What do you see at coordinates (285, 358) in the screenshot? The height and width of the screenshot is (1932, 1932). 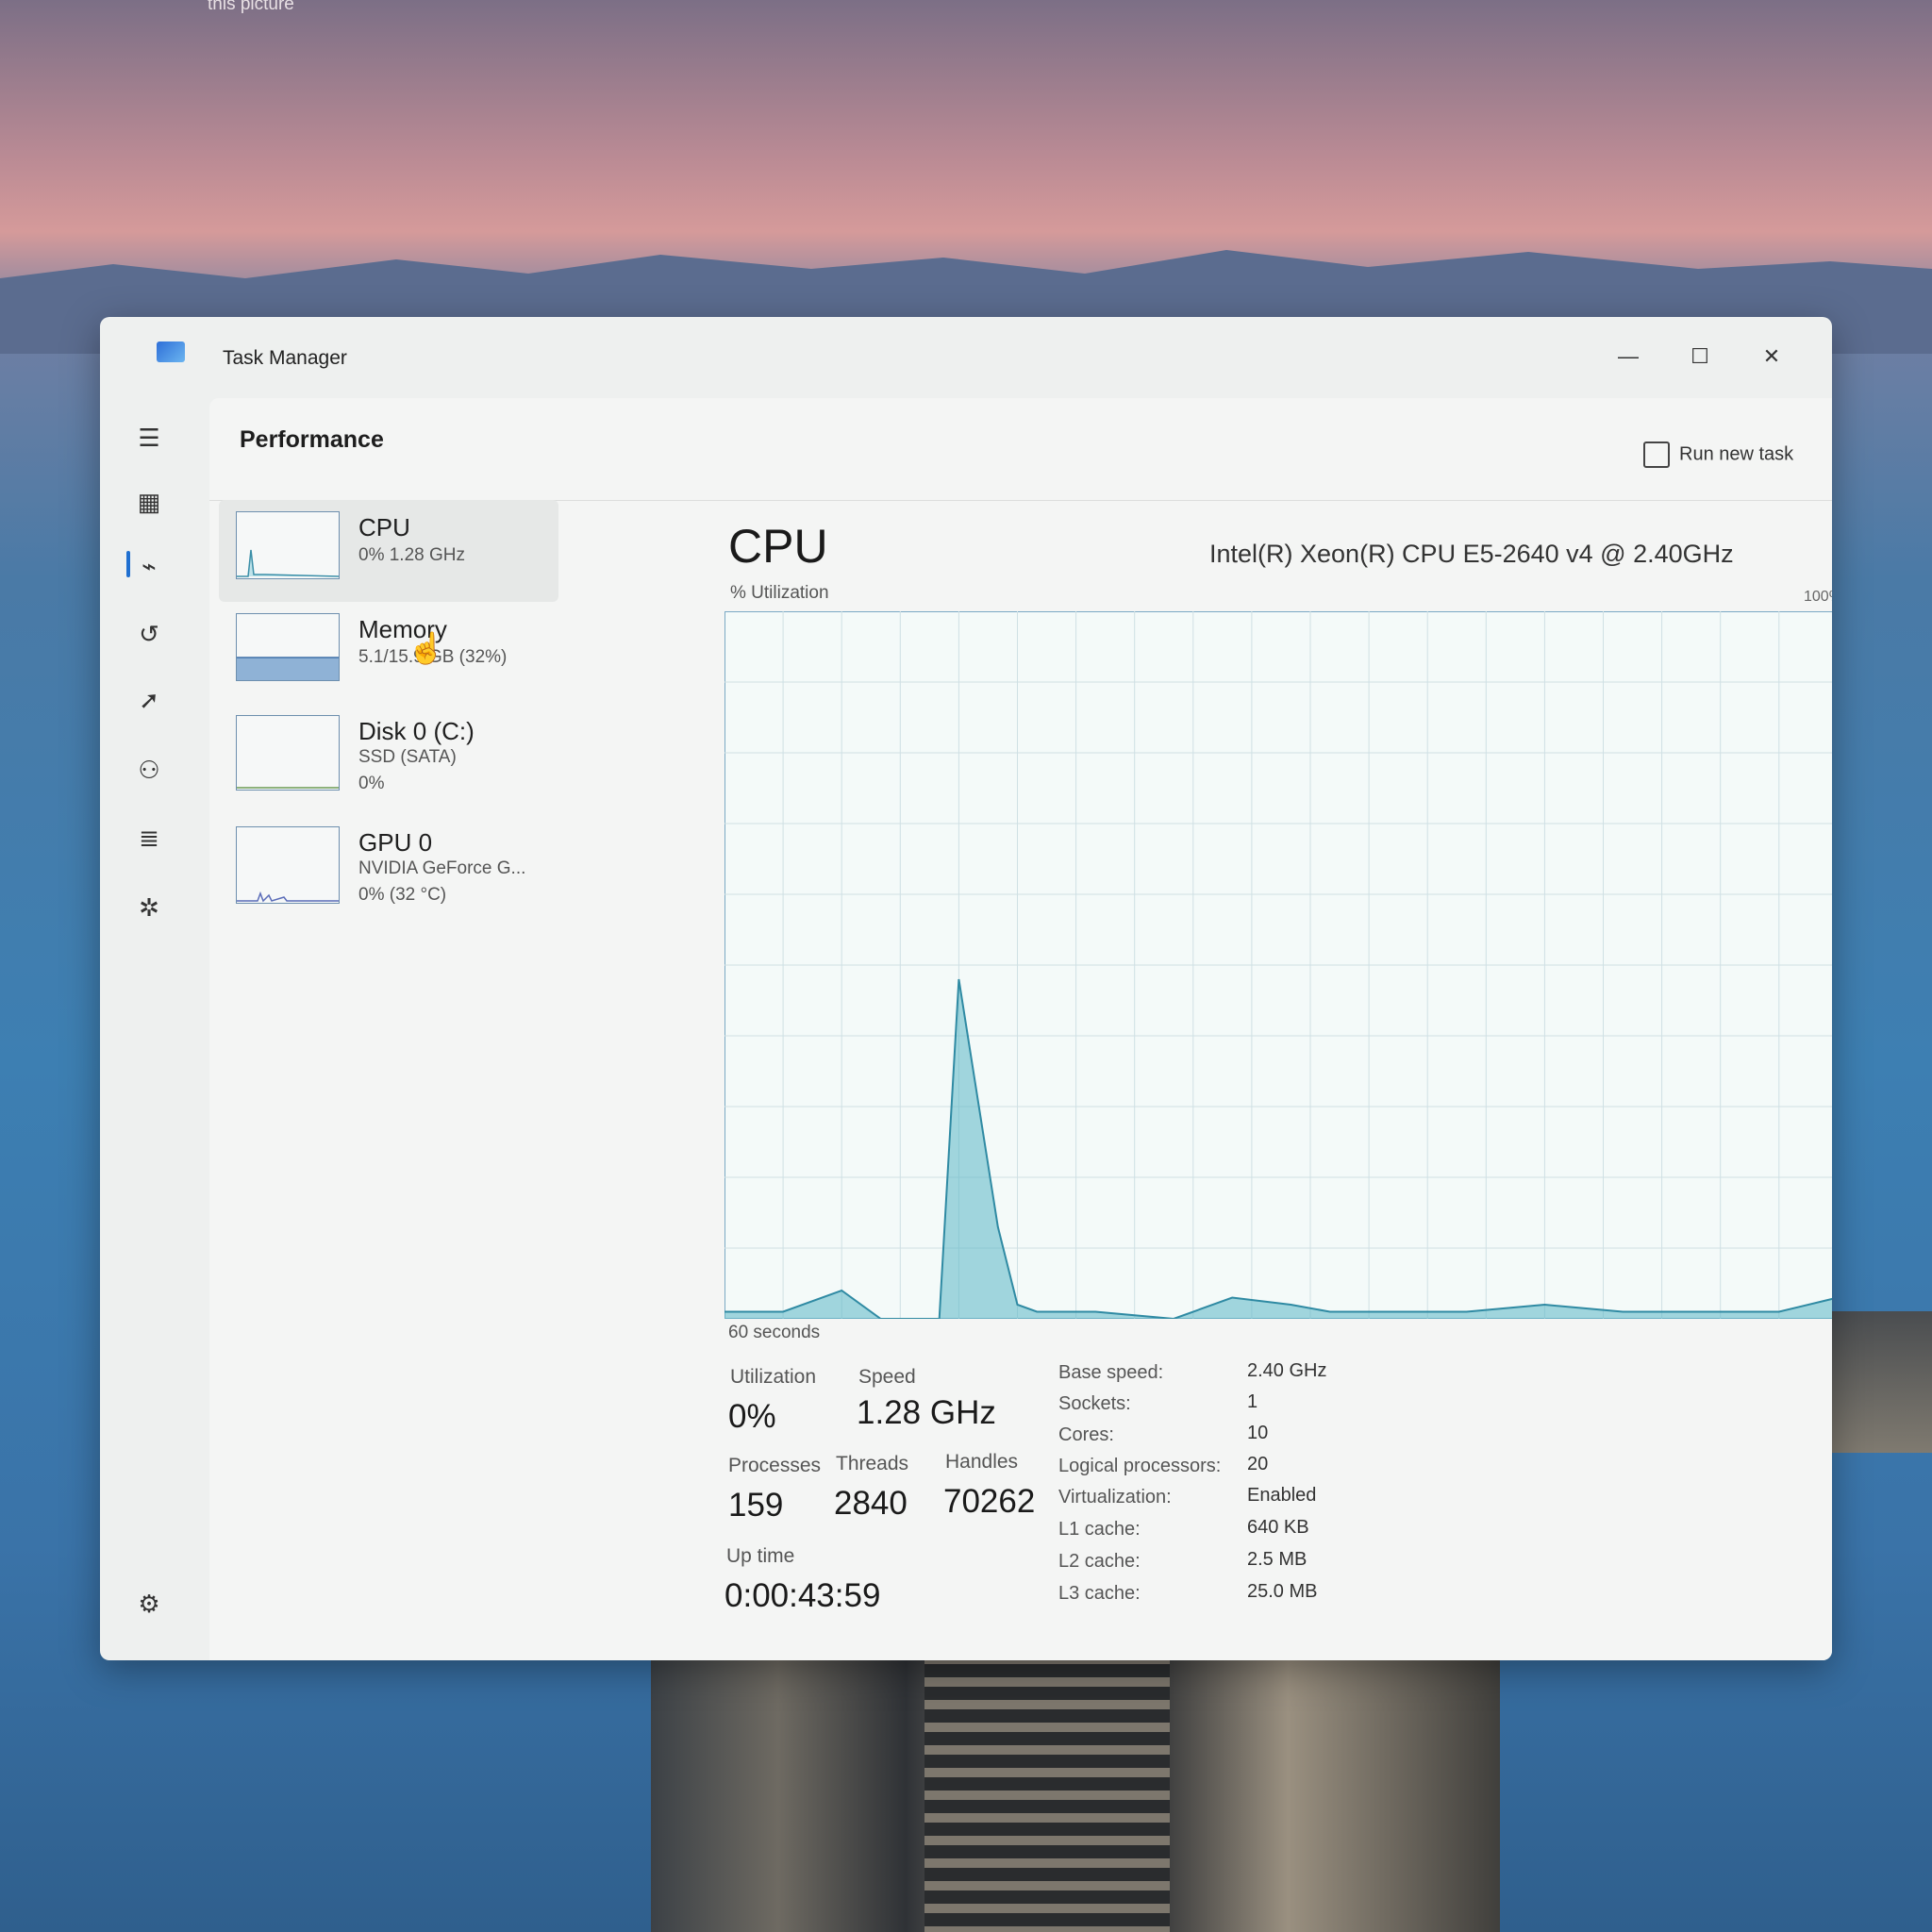 I see `window-title: Task Manager` at bounding box center [285, 358].